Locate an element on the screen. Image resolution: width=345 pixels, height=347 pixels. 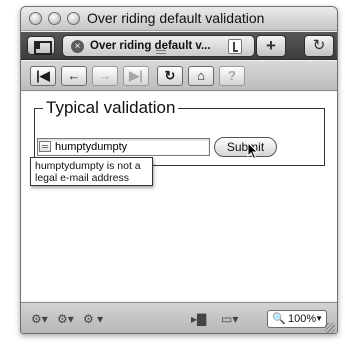
back-button: ← is located at coordinates (74, 76).